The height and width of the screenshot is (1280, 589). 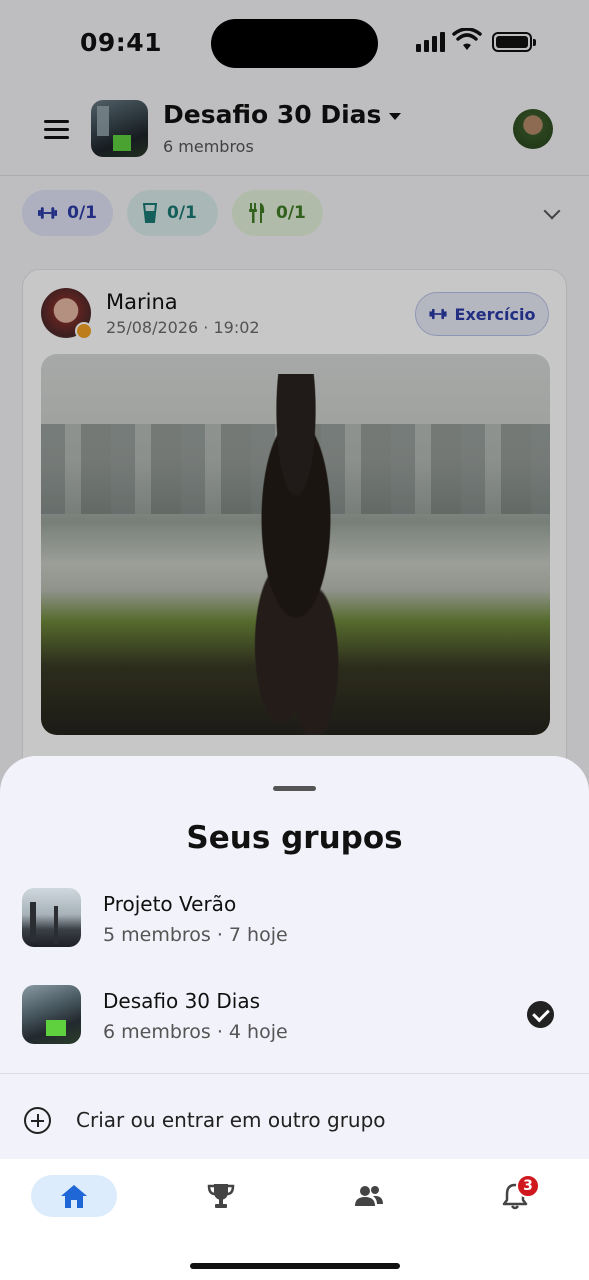 I want to click on group-item-desafio-30-dias: Desafio 30 Dias 6 membros · 4 hoje, so click(x=294, y=1033).